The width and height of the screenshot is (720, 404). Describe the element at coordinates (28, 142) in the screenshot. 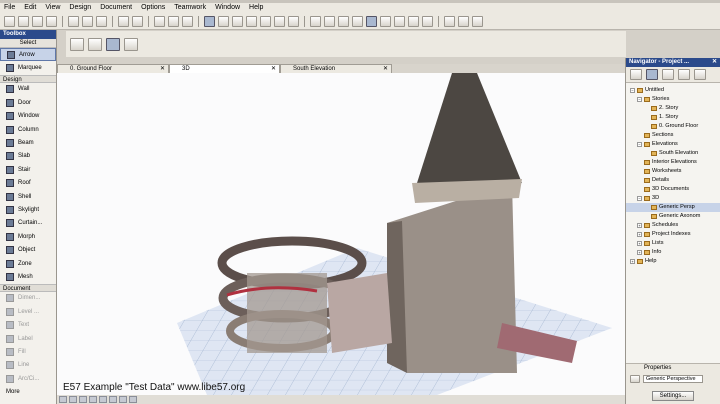

I see `tool-beam: Beam` at that location.